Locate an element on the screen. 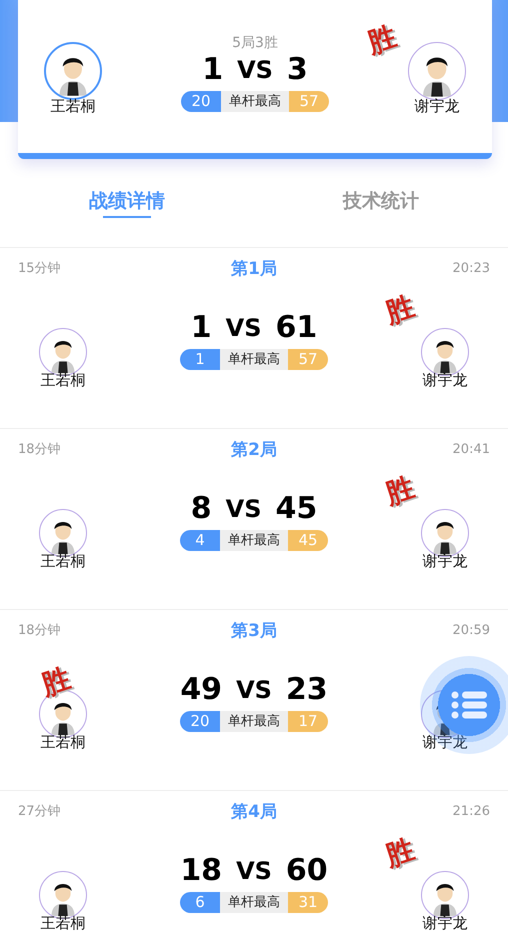 The height and width of the screenshot is (937, 508). game-time: 20:41 is located at coordinates (471, 449).